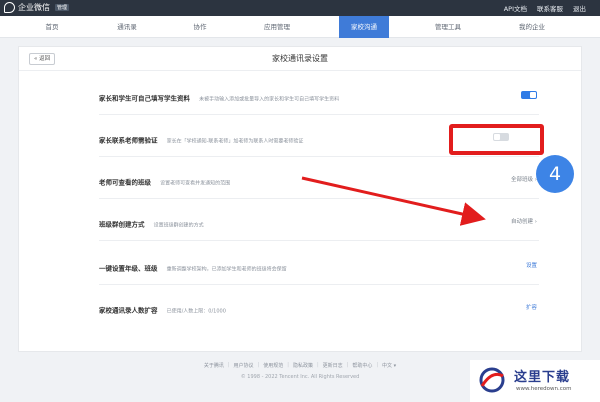 The width and height of the screenshot is (600, 402). I want to click on footer-link-changelog: 更新日志, so click(333, 365).